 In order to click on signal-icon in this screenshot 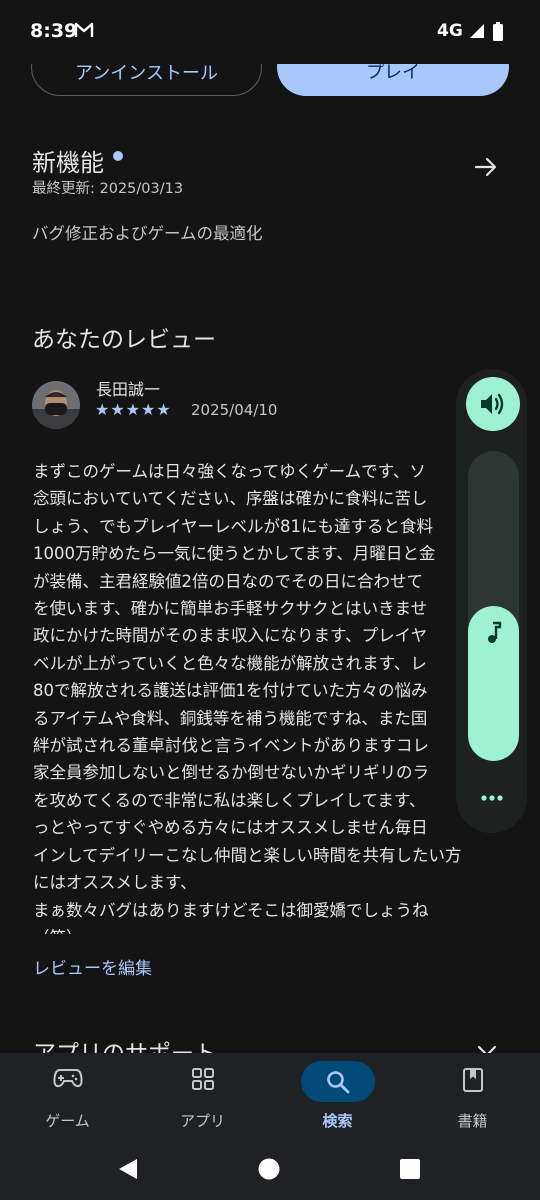, I will do `click(477, 31)`.